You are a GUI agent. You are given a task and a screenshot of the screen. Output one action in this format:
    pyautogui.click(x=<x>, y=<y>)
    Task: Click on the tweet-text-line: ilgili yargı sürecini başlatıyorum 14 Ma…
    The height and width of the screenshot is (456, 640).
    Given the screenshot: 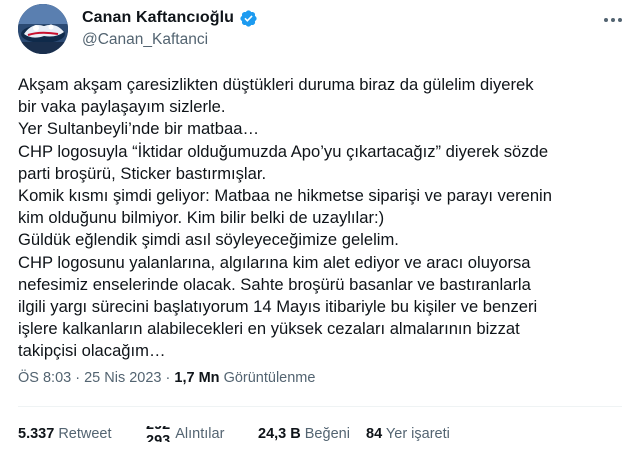 What is the action you would take?
    pyautogui.click(x=278, y=307)
    